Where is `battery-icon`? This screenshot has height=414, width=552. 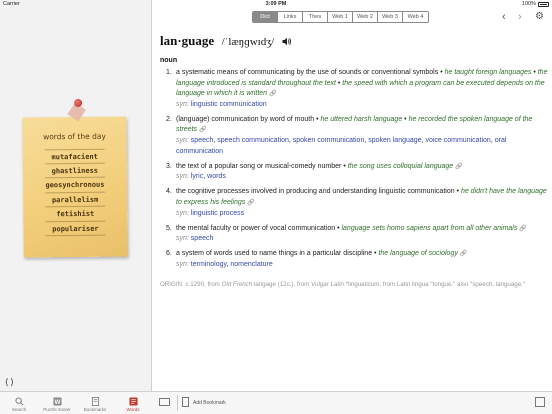
battery-icon is located at coordinates (543, 4).